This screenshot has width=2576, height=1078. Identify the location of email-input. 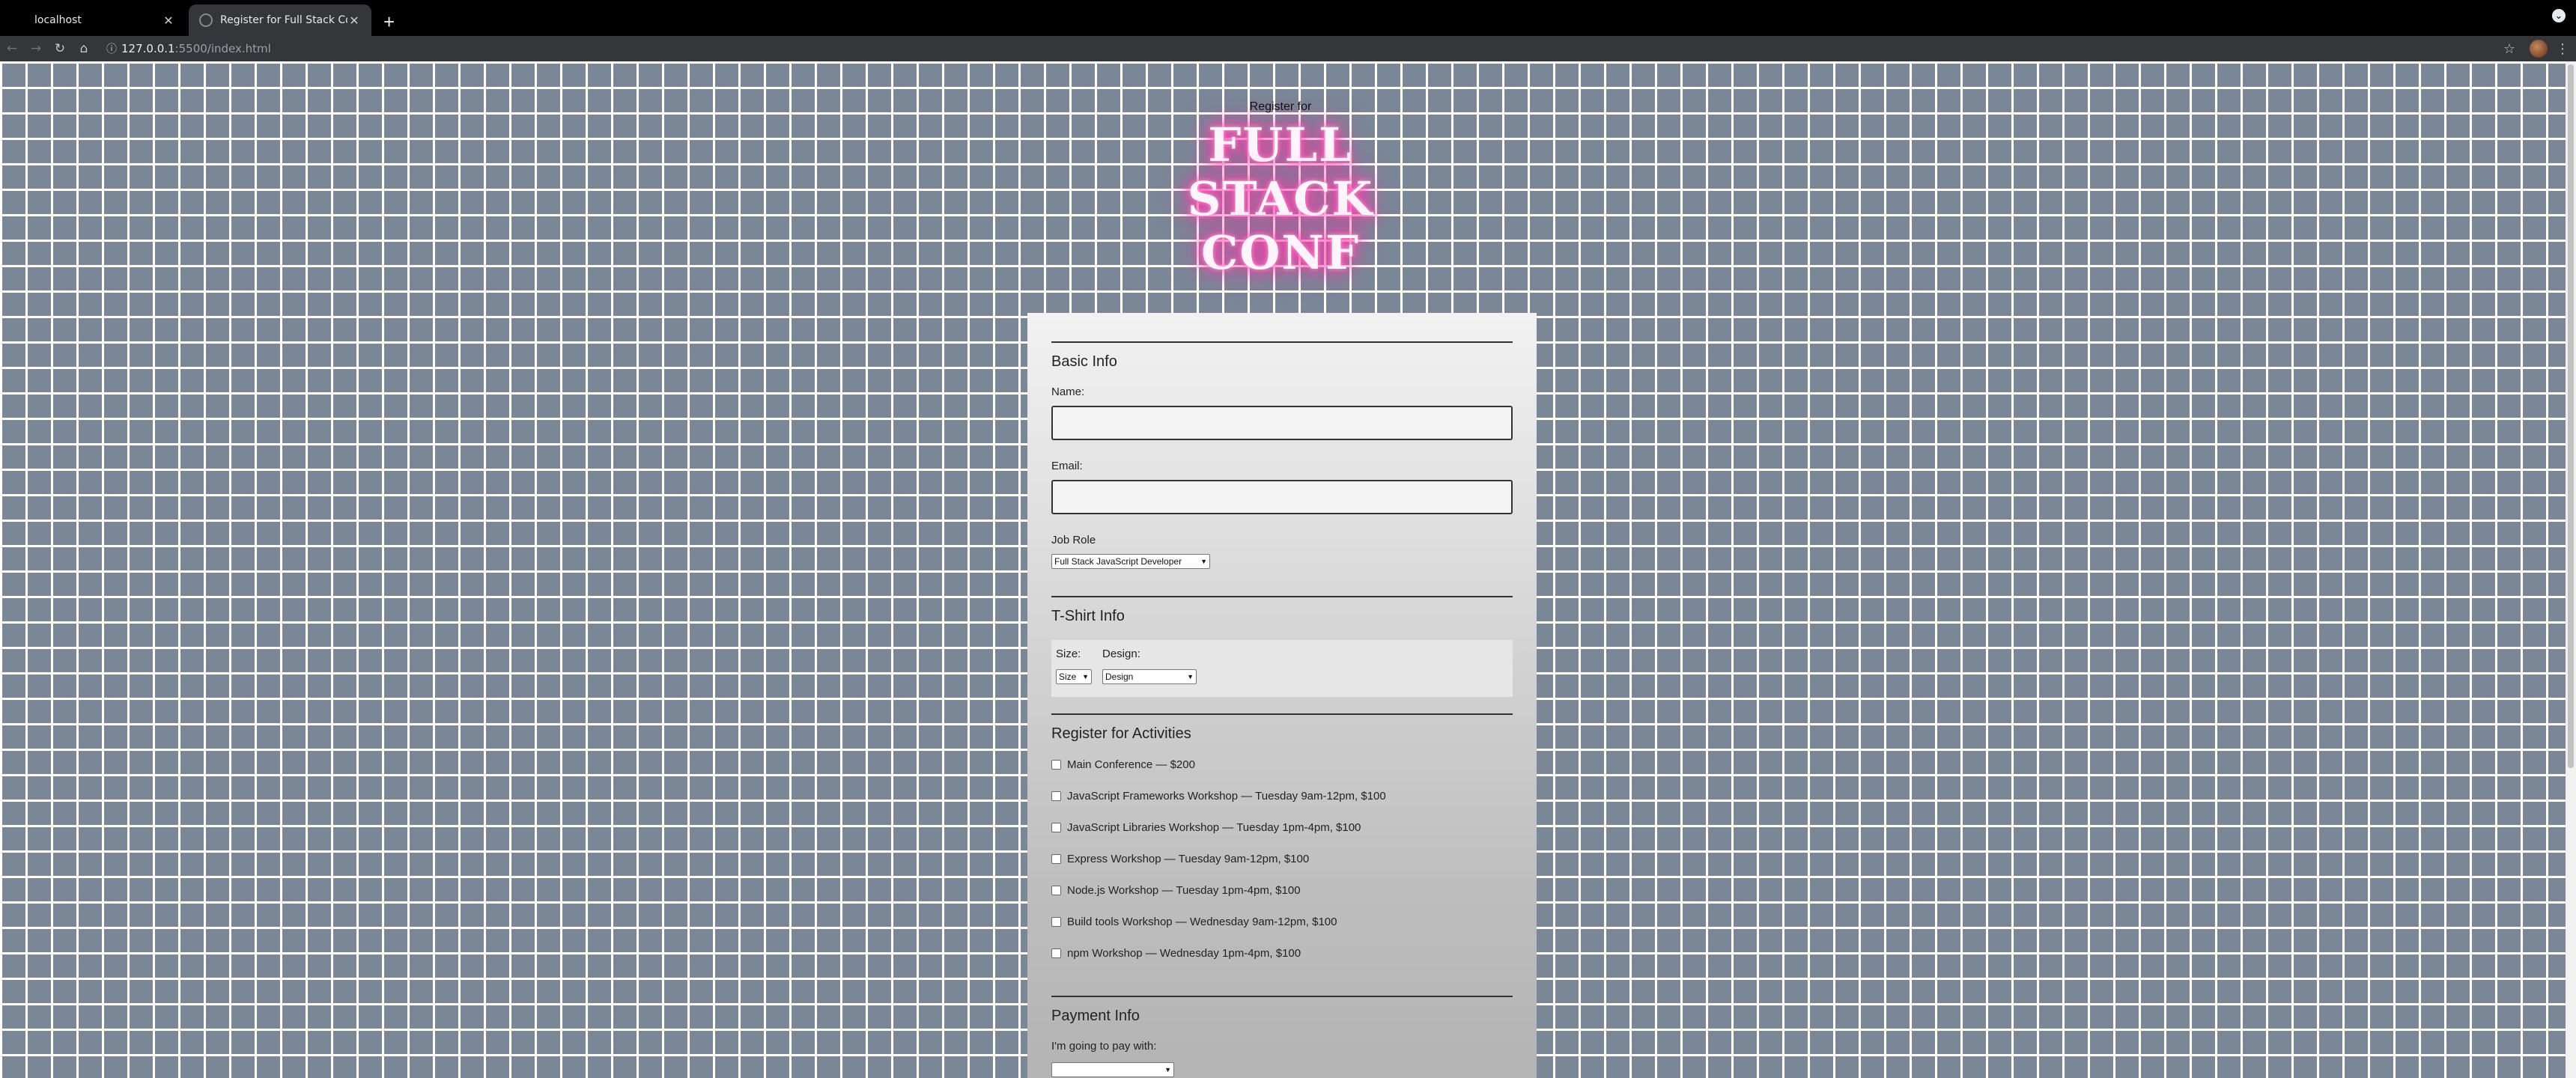
(1282, 497).